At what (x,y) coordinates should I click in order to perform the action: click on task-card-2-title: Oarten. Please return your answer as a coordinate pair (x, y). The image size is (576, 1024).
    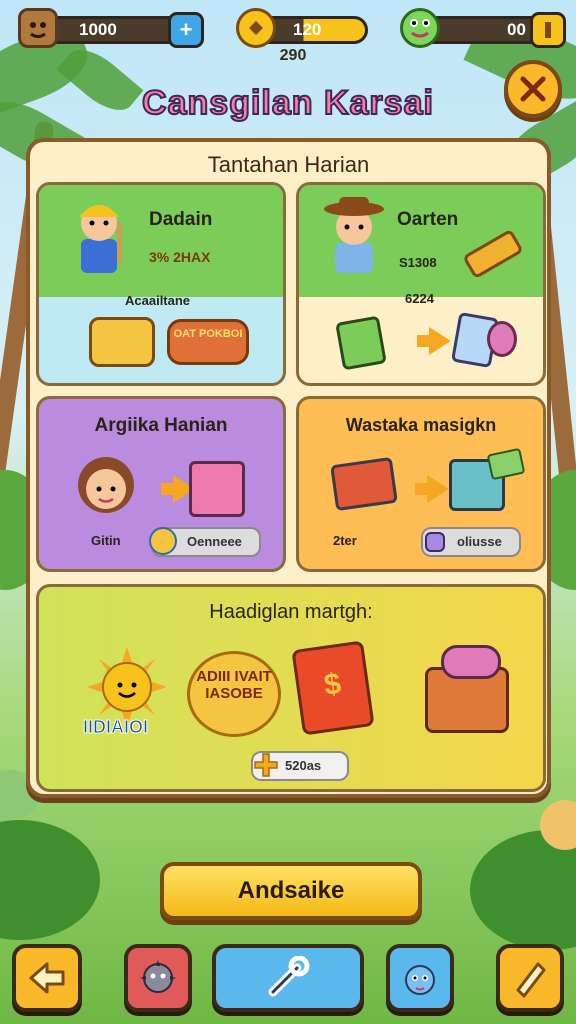
    Looking at the image, I should click on (428, 219).